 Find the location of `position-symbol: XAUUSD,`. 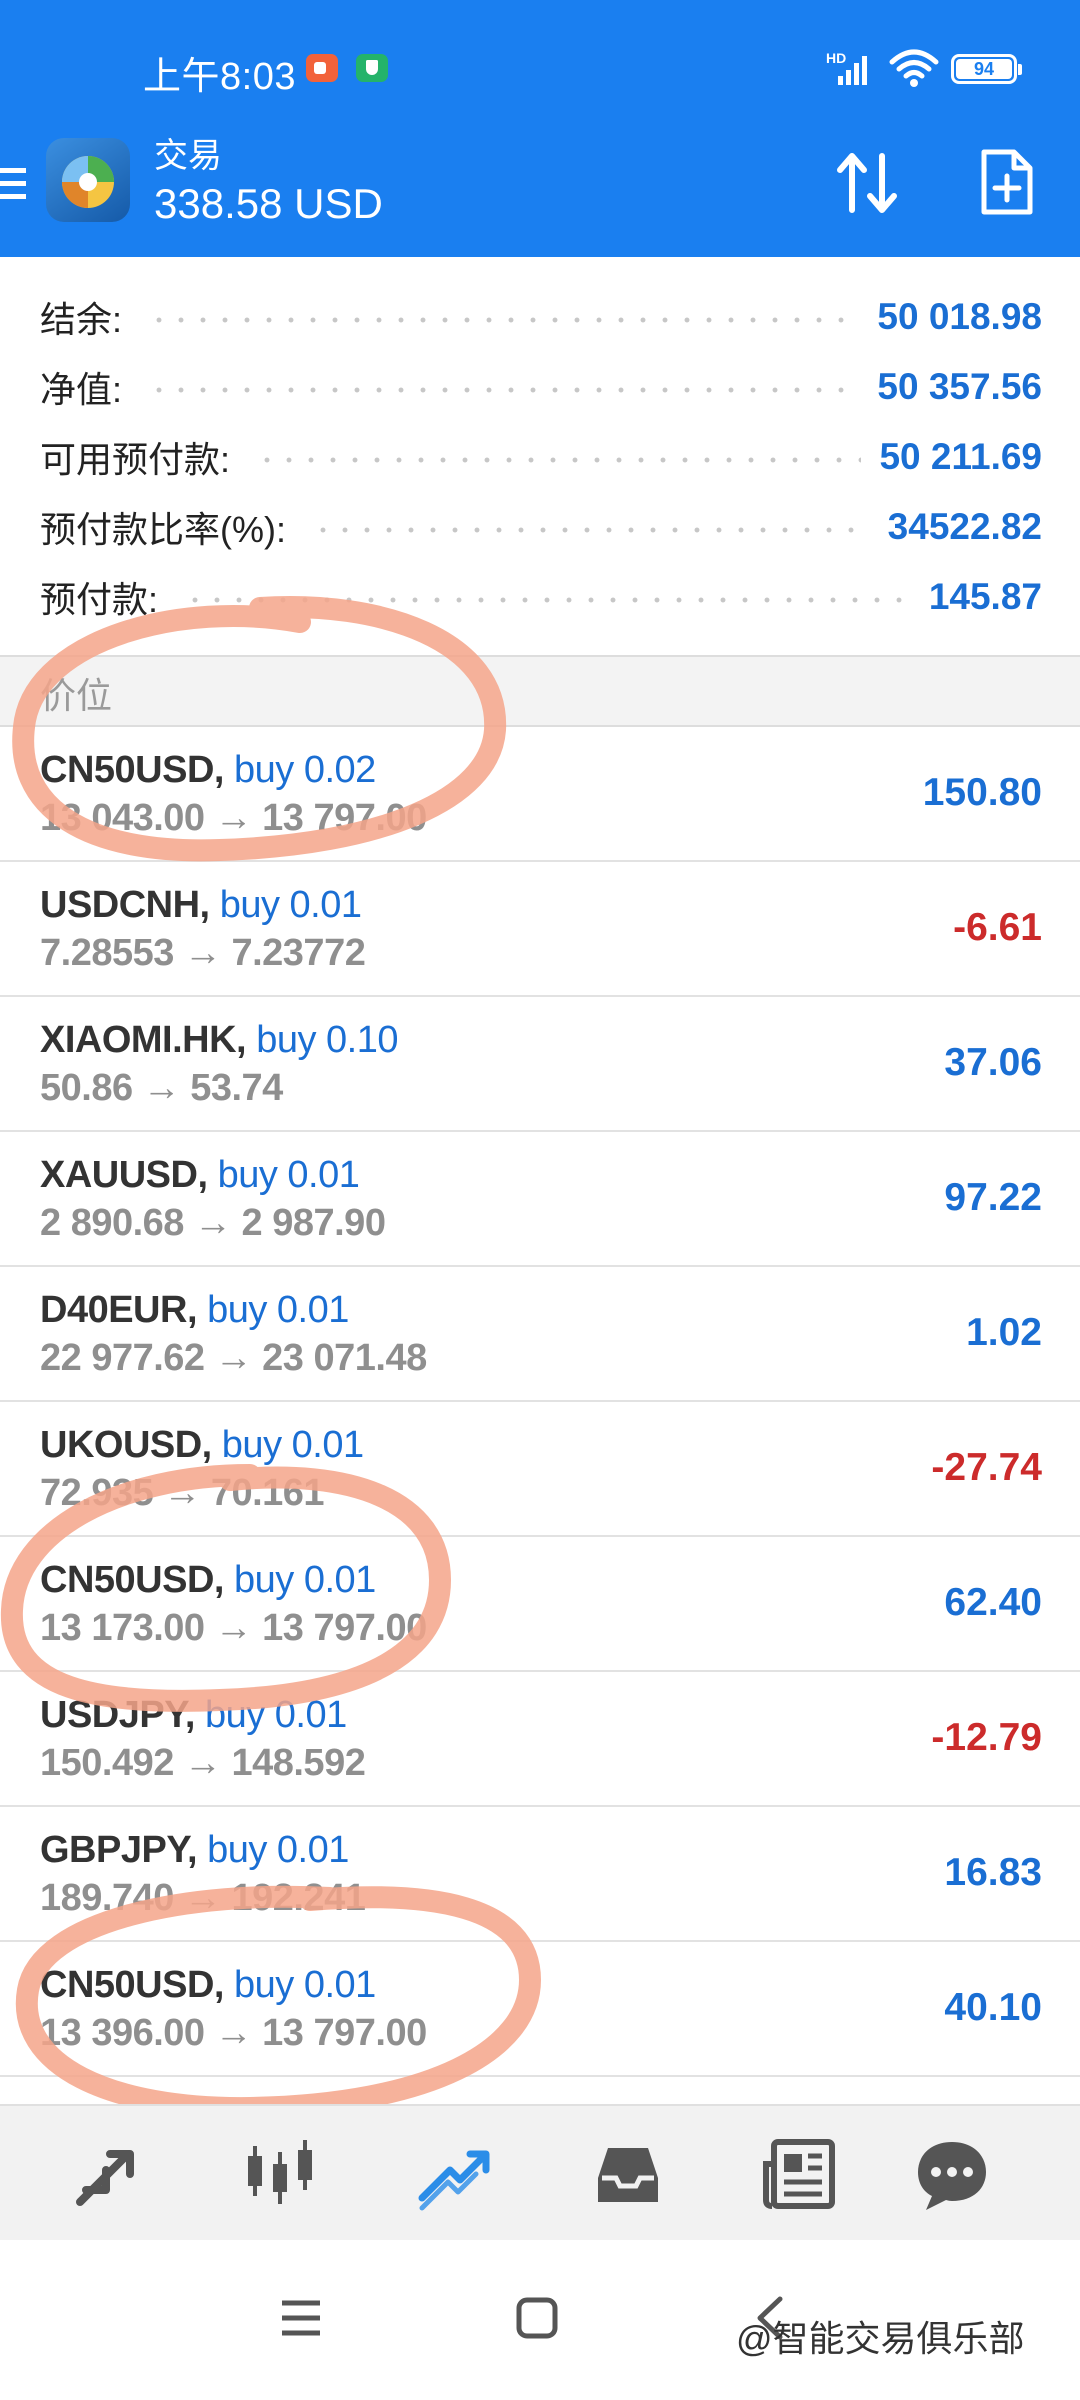

position-symbol: XAUUSD, is located at coordinates (124, 1175).